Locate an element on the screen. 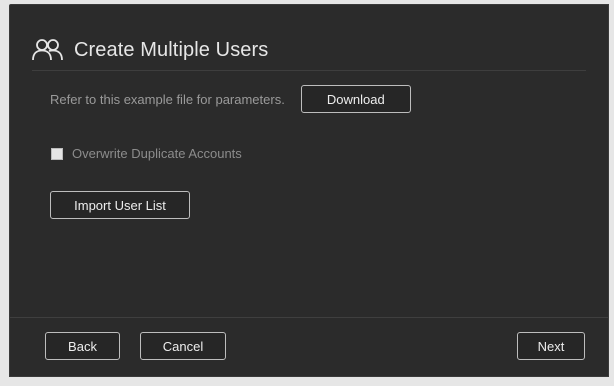  dialog-header: Create Multiple Users is located at coordinates (150, 50).